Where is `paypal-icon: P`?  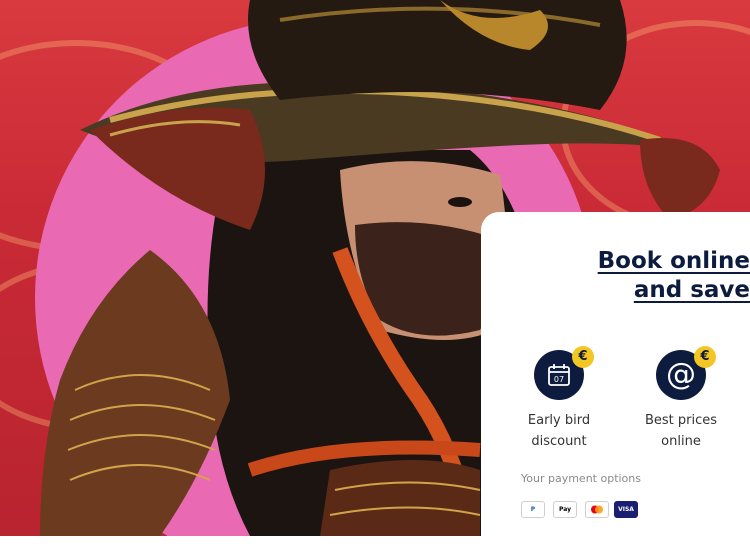 paypal-icon: P is located at coordinates (533, 509).